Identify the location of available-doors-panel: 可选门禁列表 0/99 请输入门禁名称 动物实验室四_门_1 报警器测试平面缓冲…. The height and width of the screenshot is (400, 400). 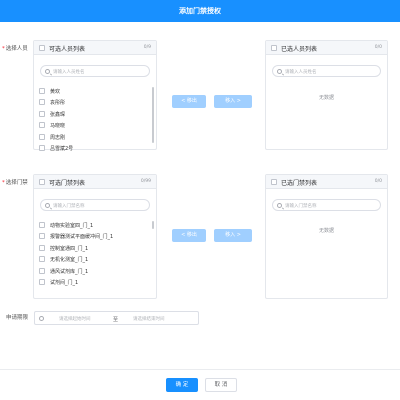
(95, 236).